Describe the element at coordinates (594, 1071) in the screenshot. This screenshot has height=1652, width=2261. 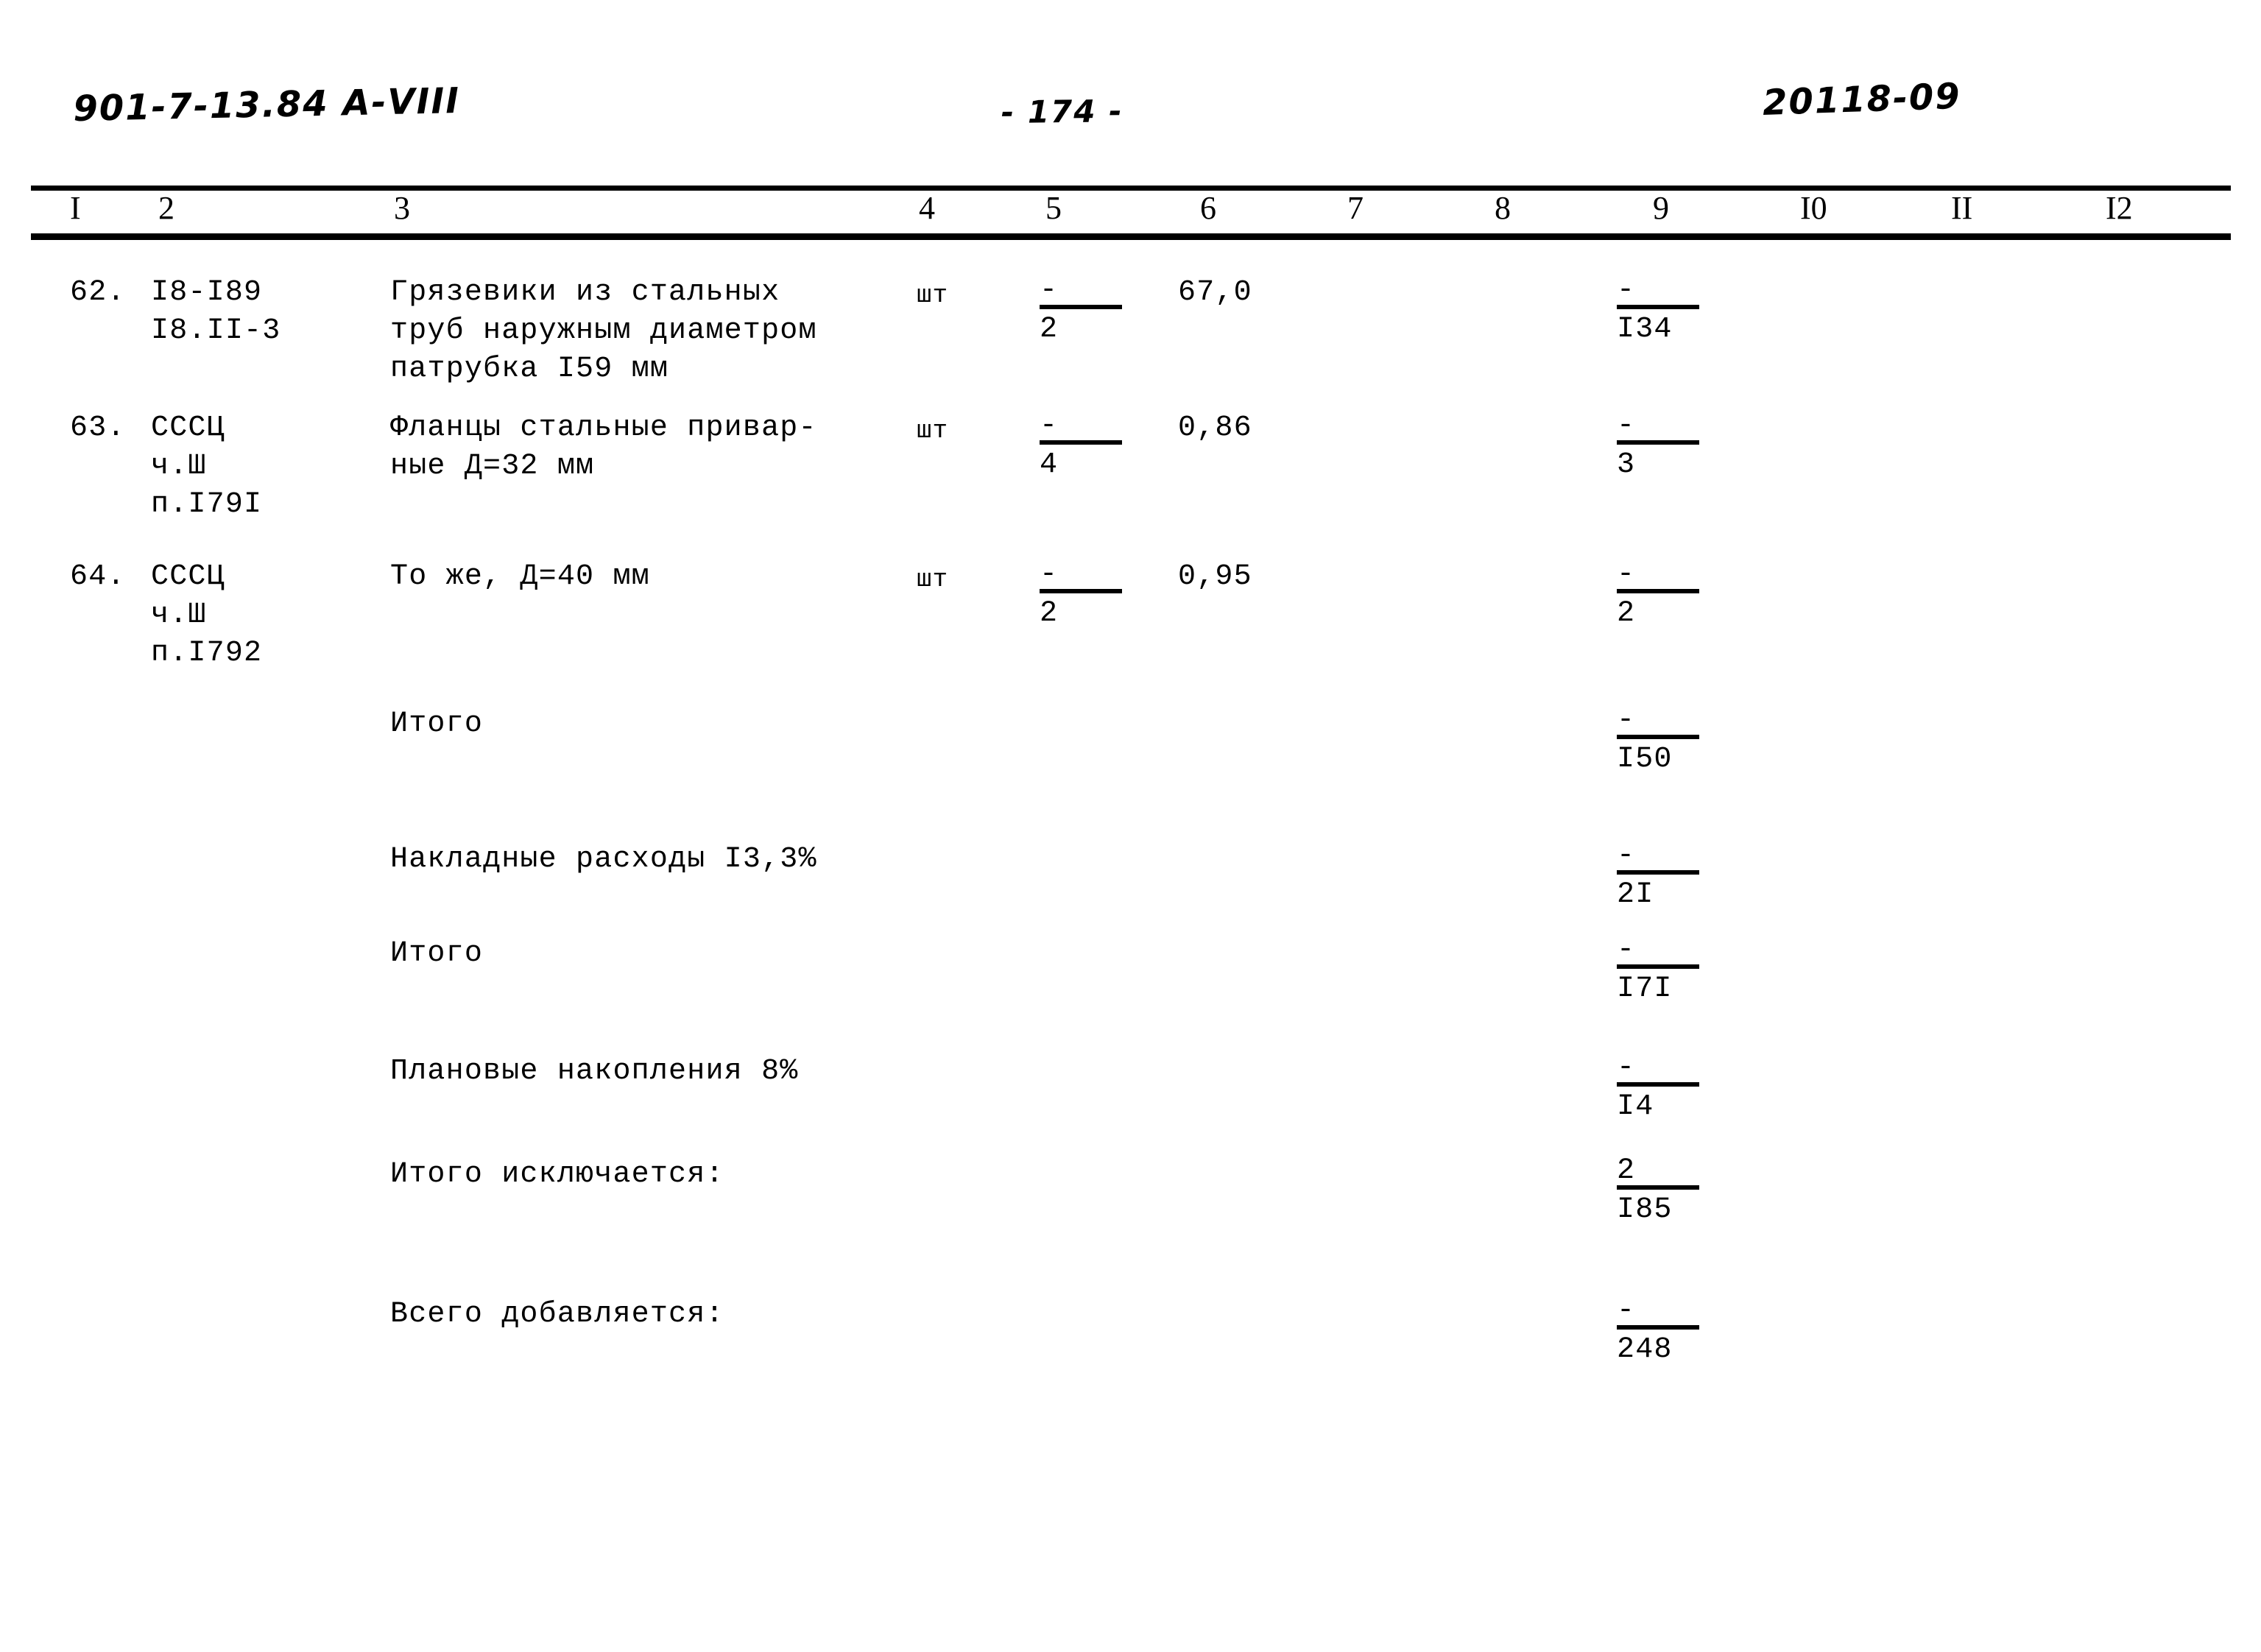
I see `summary-label: Плановые накопления 8%` at that location.